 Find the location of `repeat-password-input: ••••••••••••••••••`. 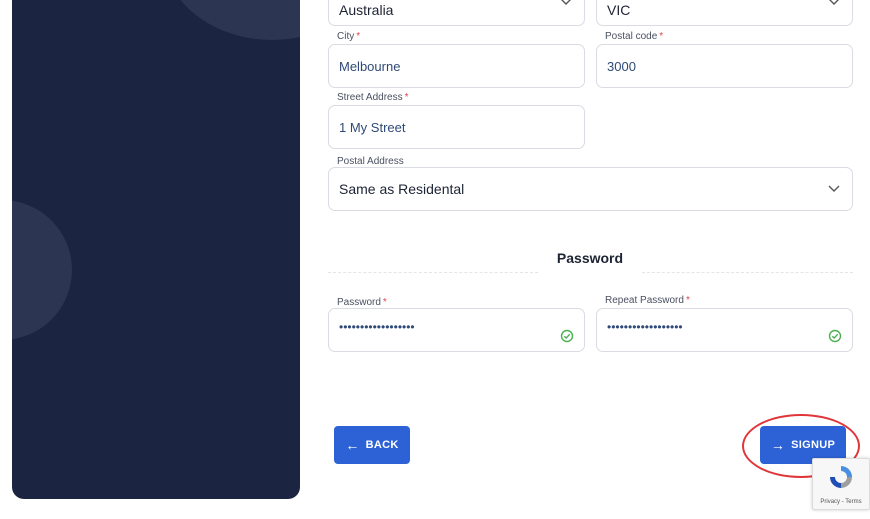

repeat-password-input: •••••••••••••••••• is located at coordinates (724, 330).